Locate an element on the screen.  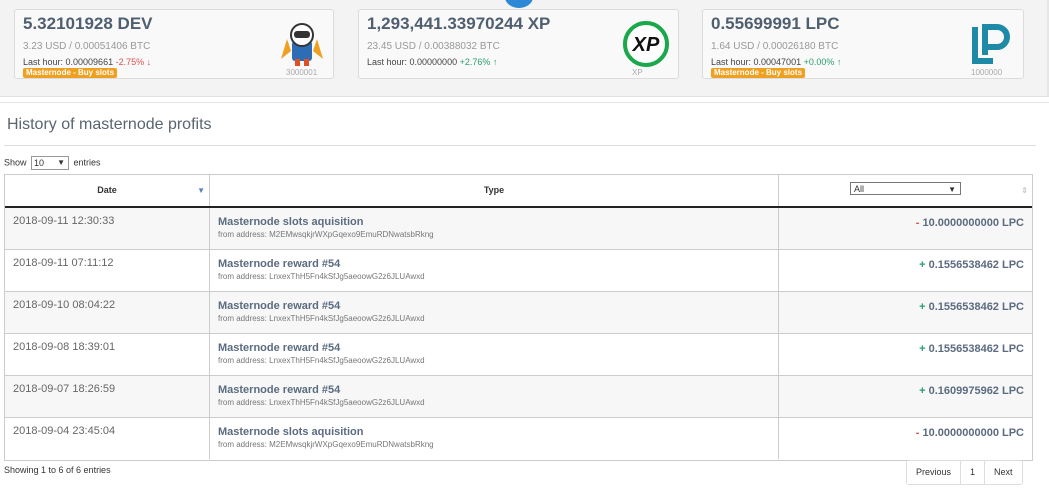
pagination: Previous 1 Next is located at coordinates (964, 472).